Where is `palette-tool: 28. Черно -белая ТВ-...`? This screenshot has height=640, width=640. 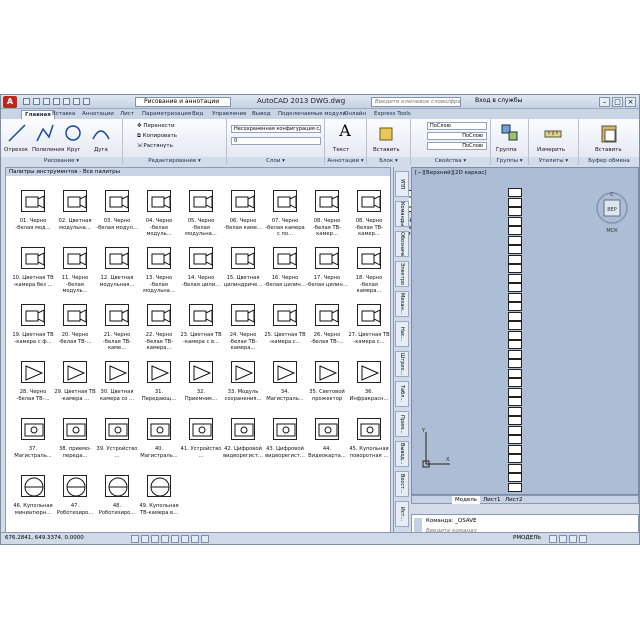
palette-tool: 28. Черно -белая ТВ-... is located at coordinates (33, 390).